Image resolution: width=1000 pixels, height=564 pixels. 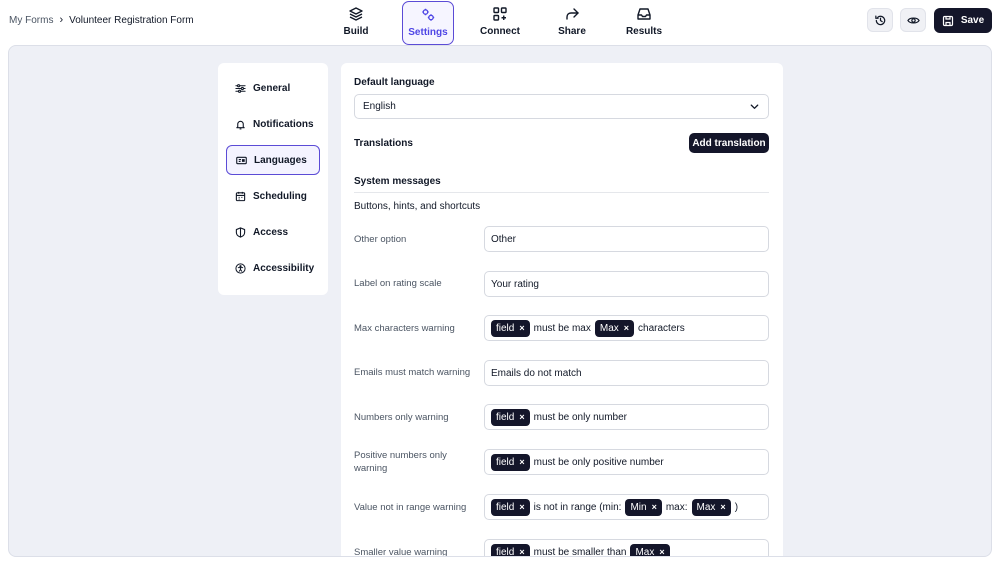 I want to click on accessibility-icon, so click(x=240, y=268).